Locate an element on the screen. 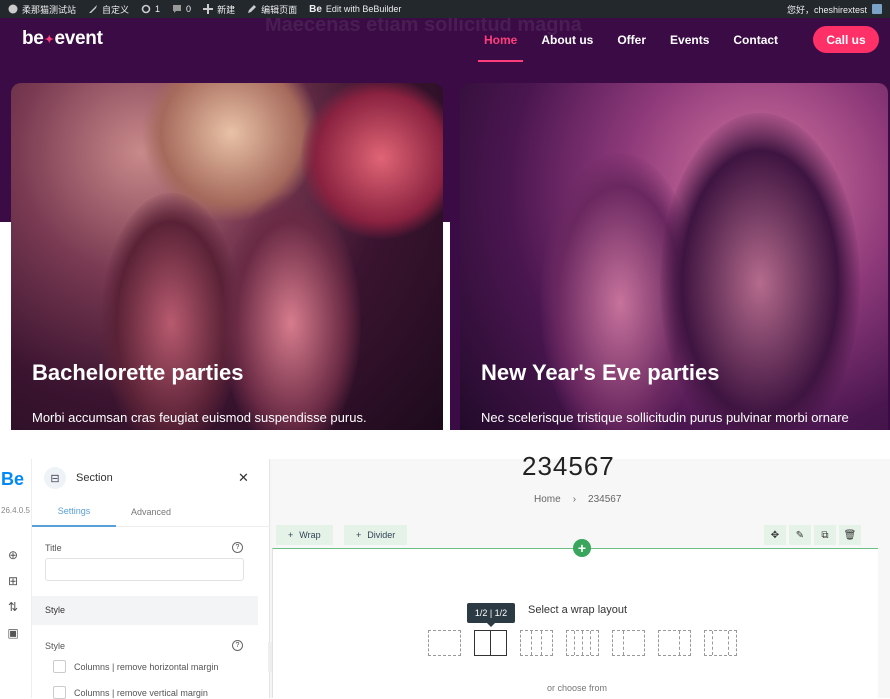  add-divider-button: + Divider is located at coordinates (376, 535).